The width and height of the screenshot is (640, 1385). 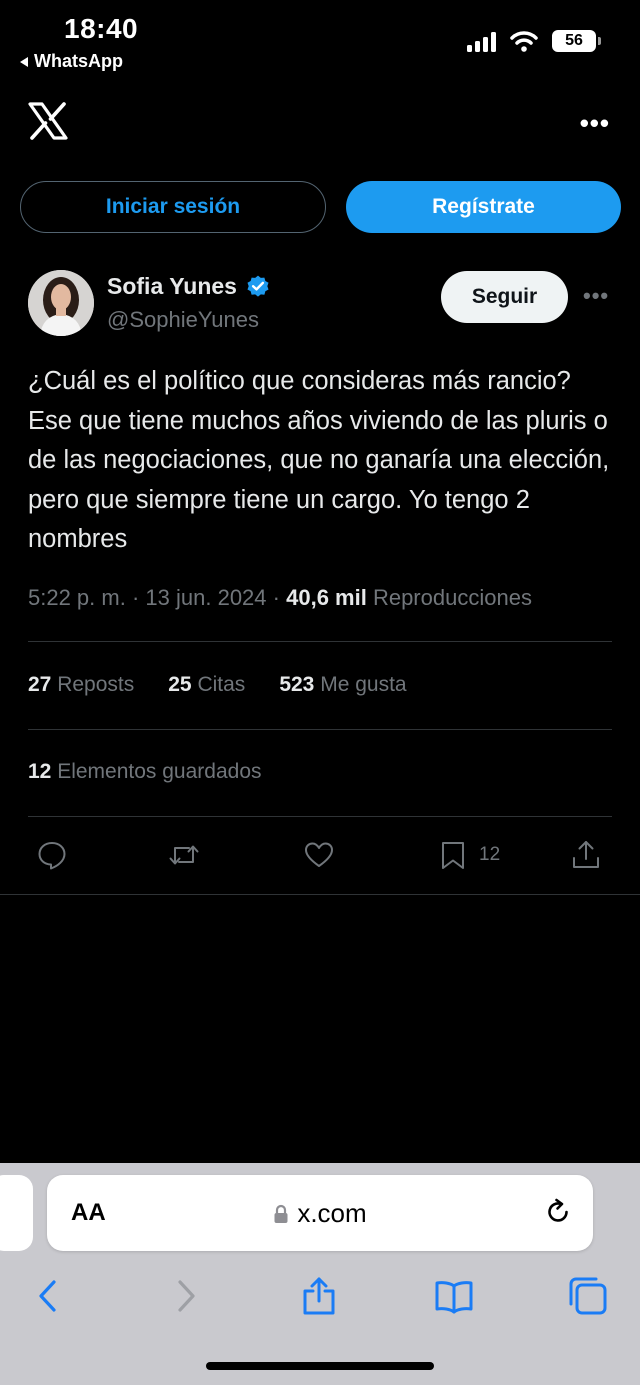 What do you see at coordinates (468, 855) in the screenshot?
I see `bookmark-button: 12` at bounding box center [468, 855].